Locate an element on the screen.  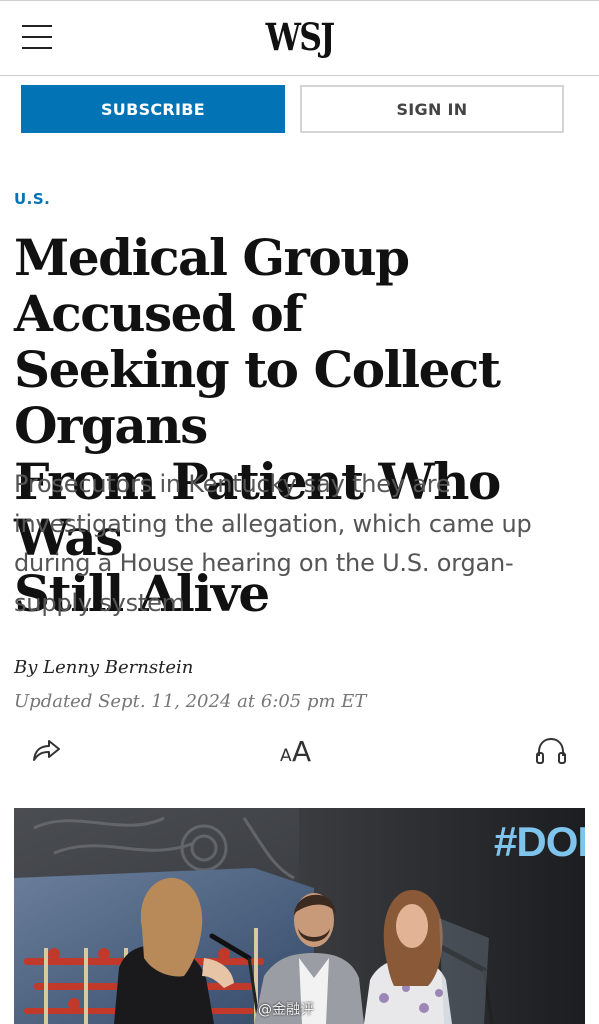
text-size-button: A A is located at coordinates (298, 750).